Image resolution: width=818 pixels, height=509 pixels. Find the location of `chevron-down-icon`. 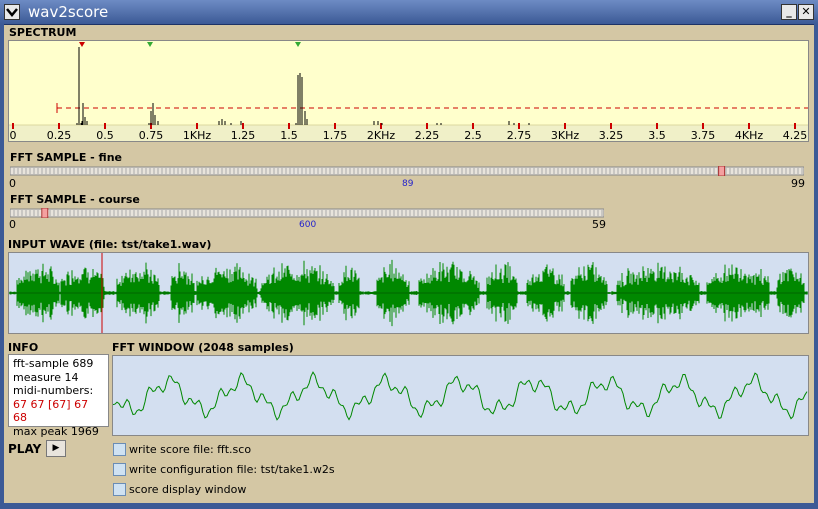

chevron-down-icon is located at coordinates (12, 12).